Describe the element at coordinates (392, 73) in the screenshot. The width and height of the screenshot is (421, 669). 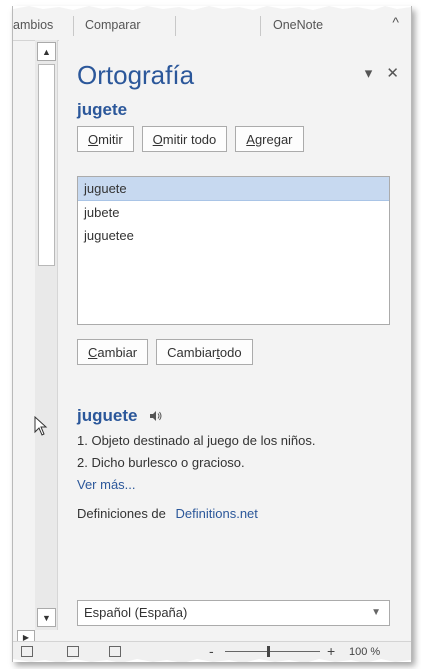
I see `close-icon: ✕` at that location.